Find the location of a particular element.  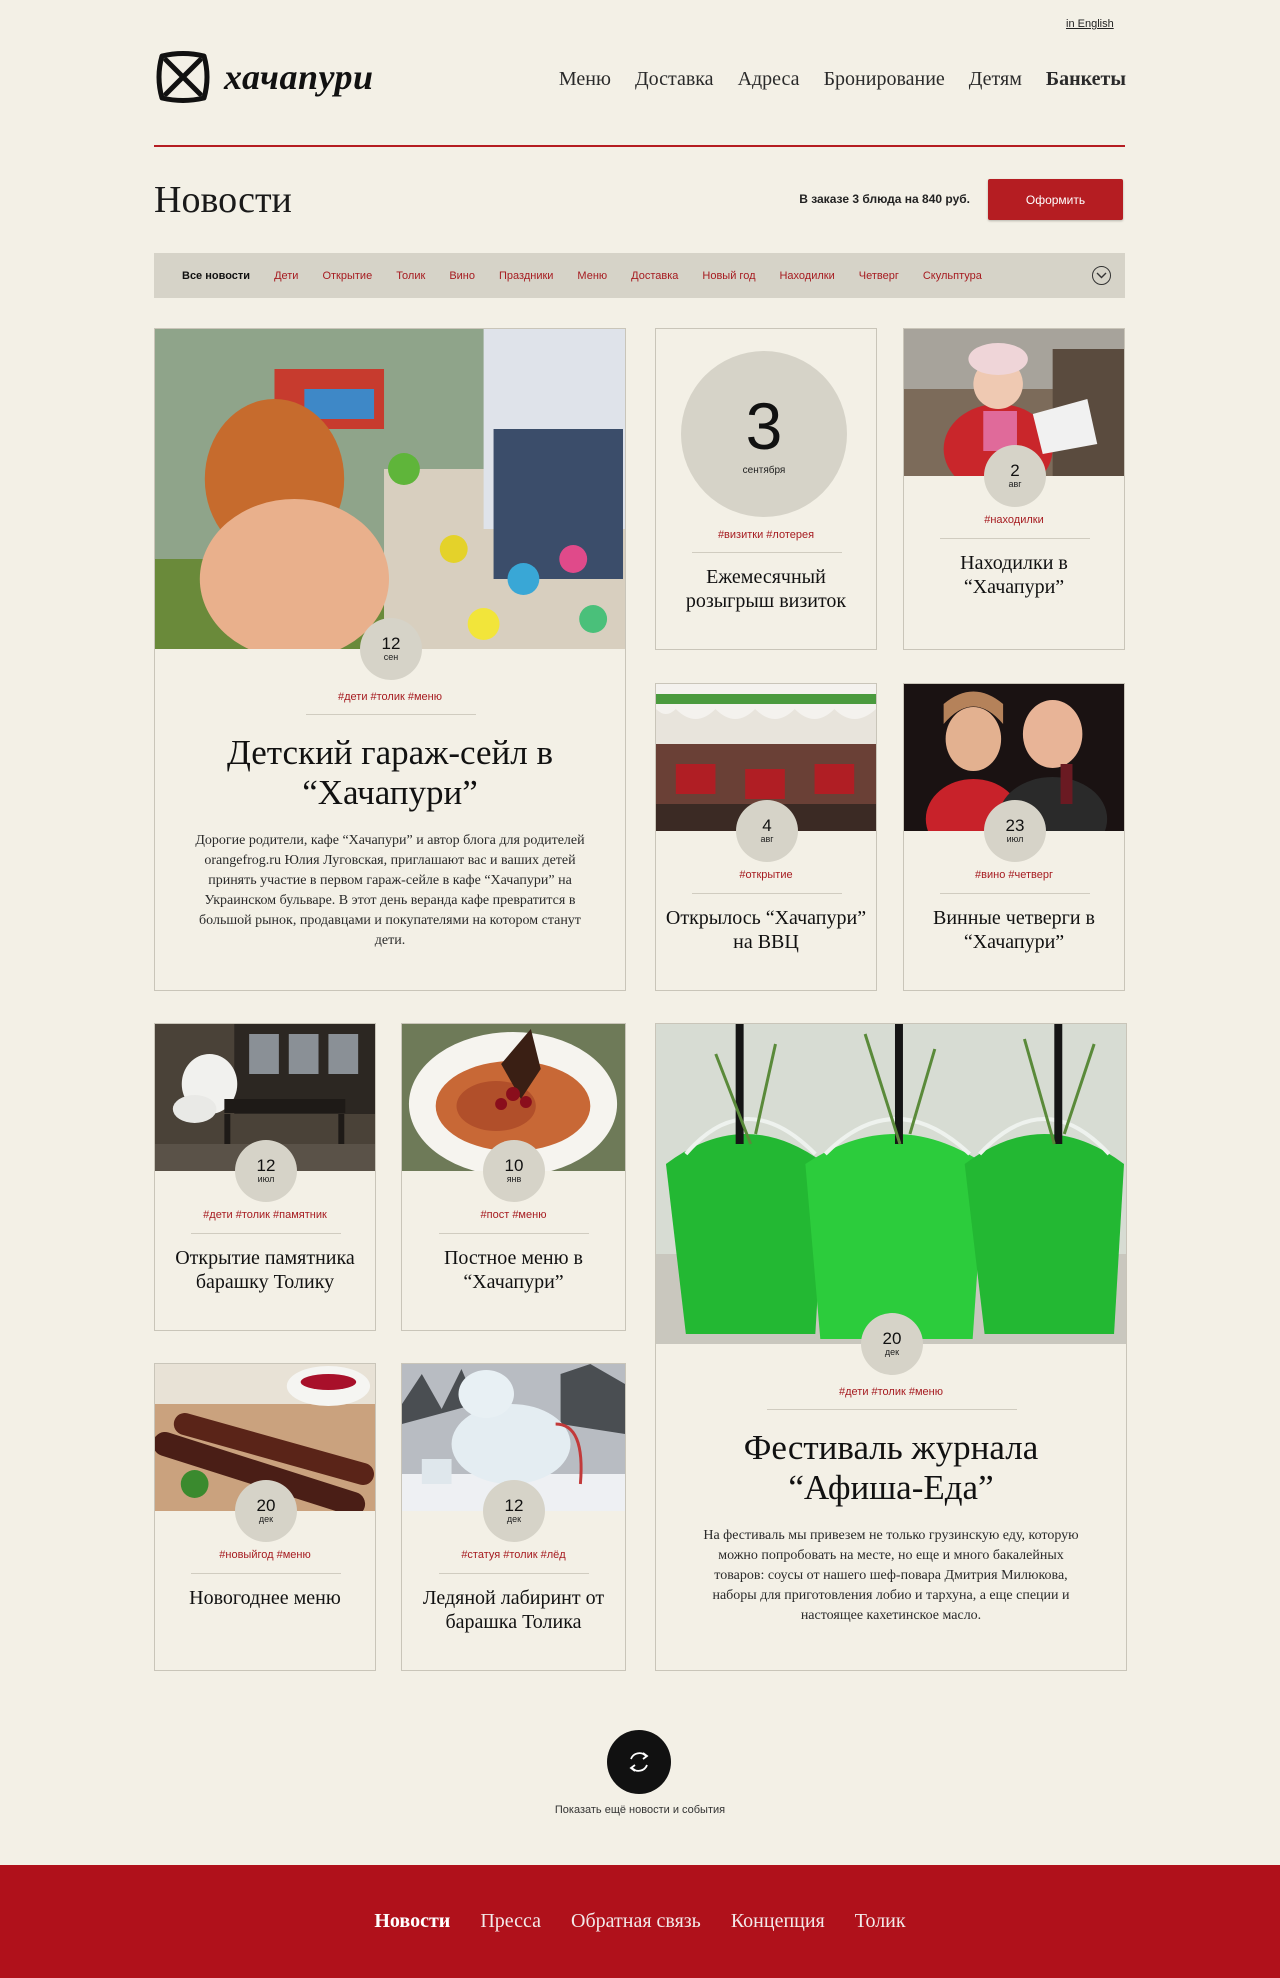

order-summary: В заказе 3 блюда на 840 руб. is located at coordinates (884, 199).